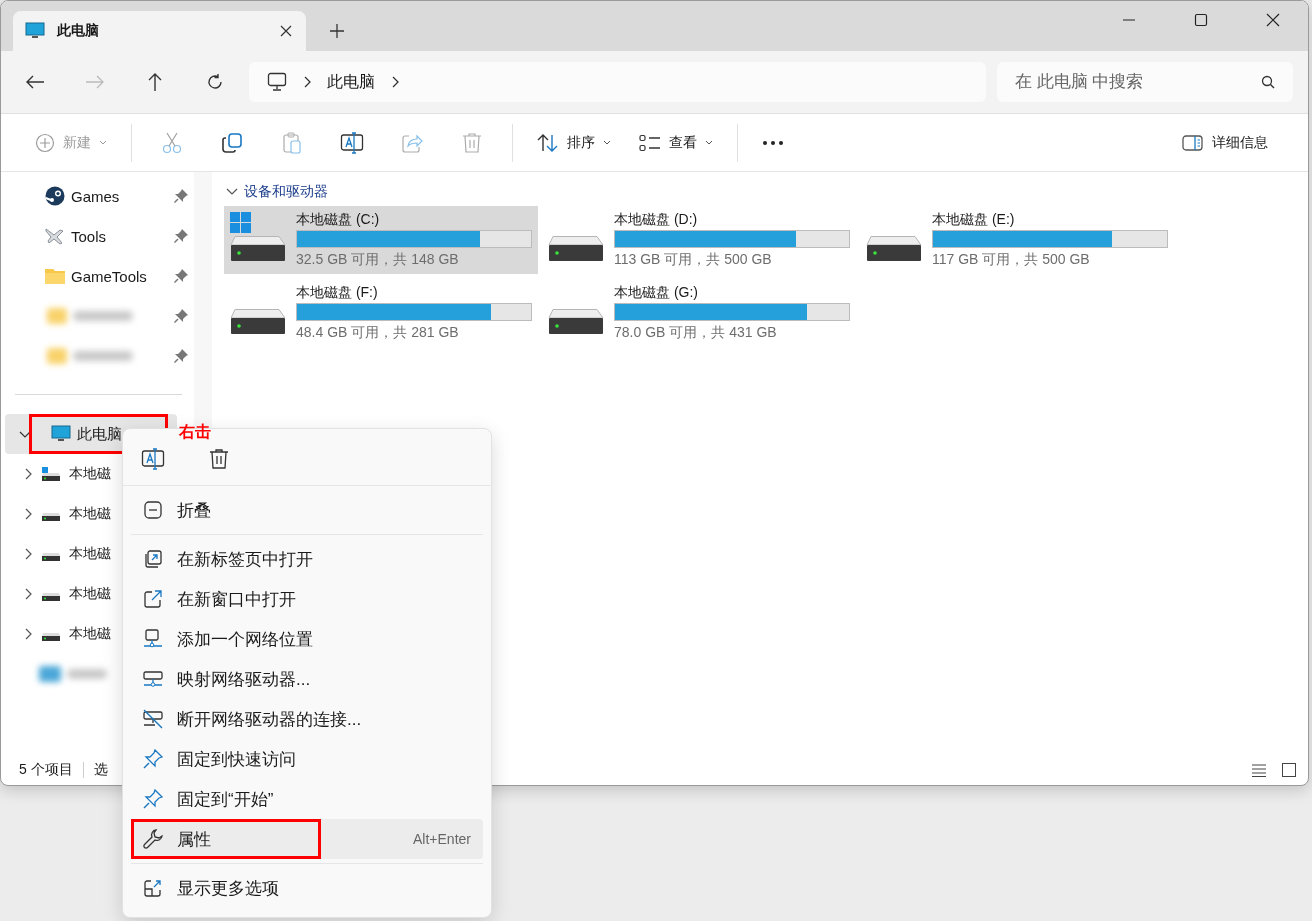 The image size is (1312, 921). I want to click on drive-tile: 本地磁盘 (G:) 78.0 GB 可用，共 431 GB, so click(699, 313).